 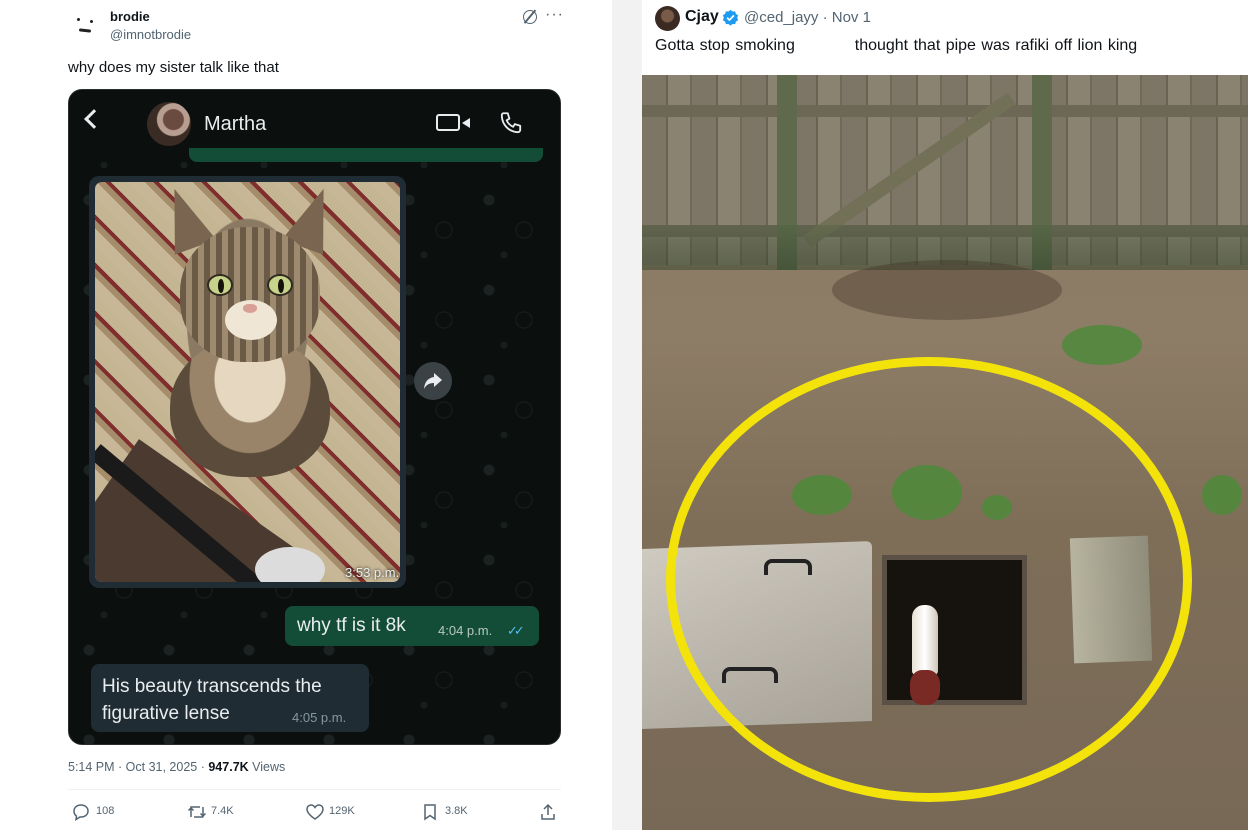 I want to click on reply-count: 108, so click(x=105, y=811).